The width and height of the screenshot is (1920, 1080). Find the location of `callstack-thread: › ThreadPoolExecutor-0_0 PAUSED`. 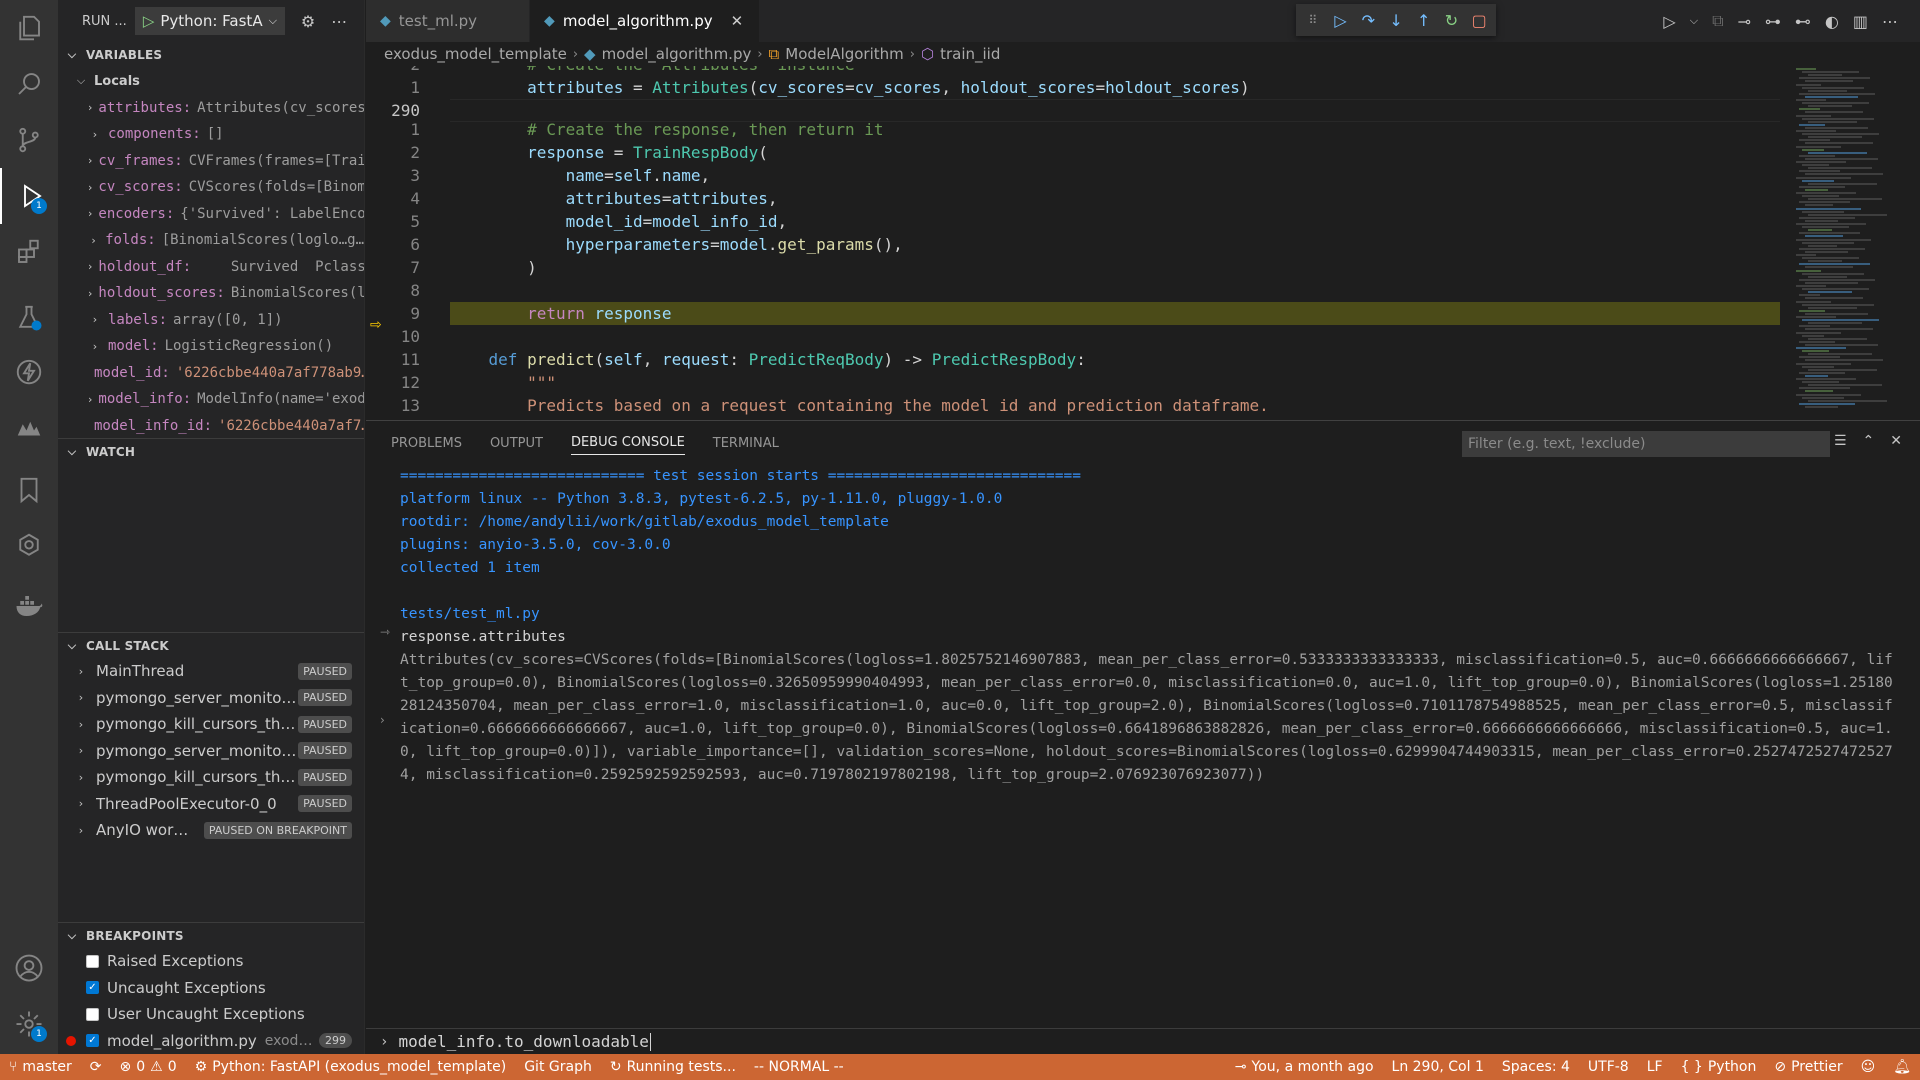

callstack-thread: › ThreadPoolExecutor-0_0 PAUSED is located at coordinates (211, 804).